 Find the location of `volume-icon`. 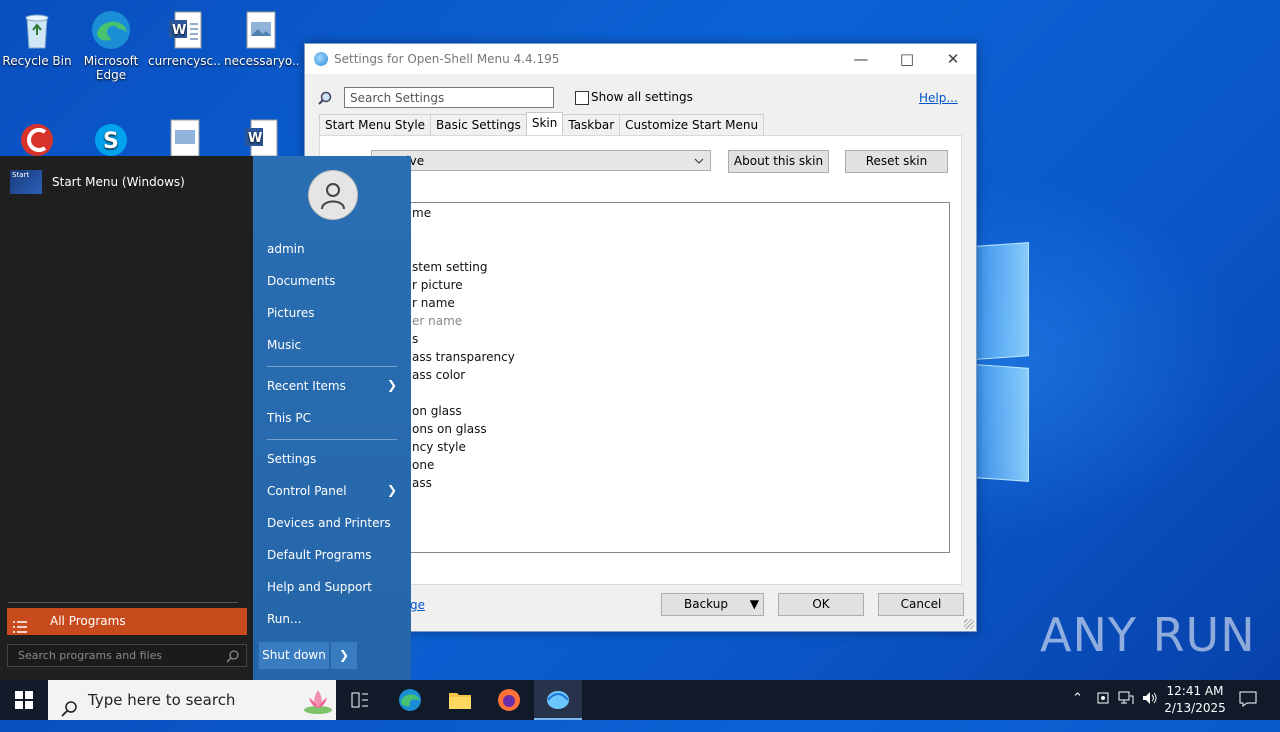

volume-icon is located at coordinates (1150, 700).